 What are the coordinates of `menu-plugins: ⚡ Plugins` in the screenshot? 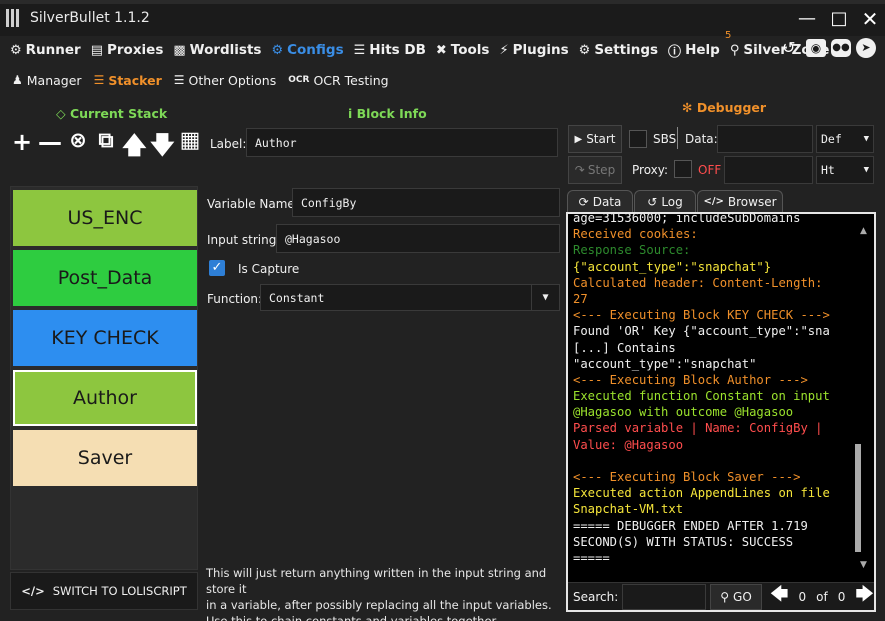 It's located at (533, 50).